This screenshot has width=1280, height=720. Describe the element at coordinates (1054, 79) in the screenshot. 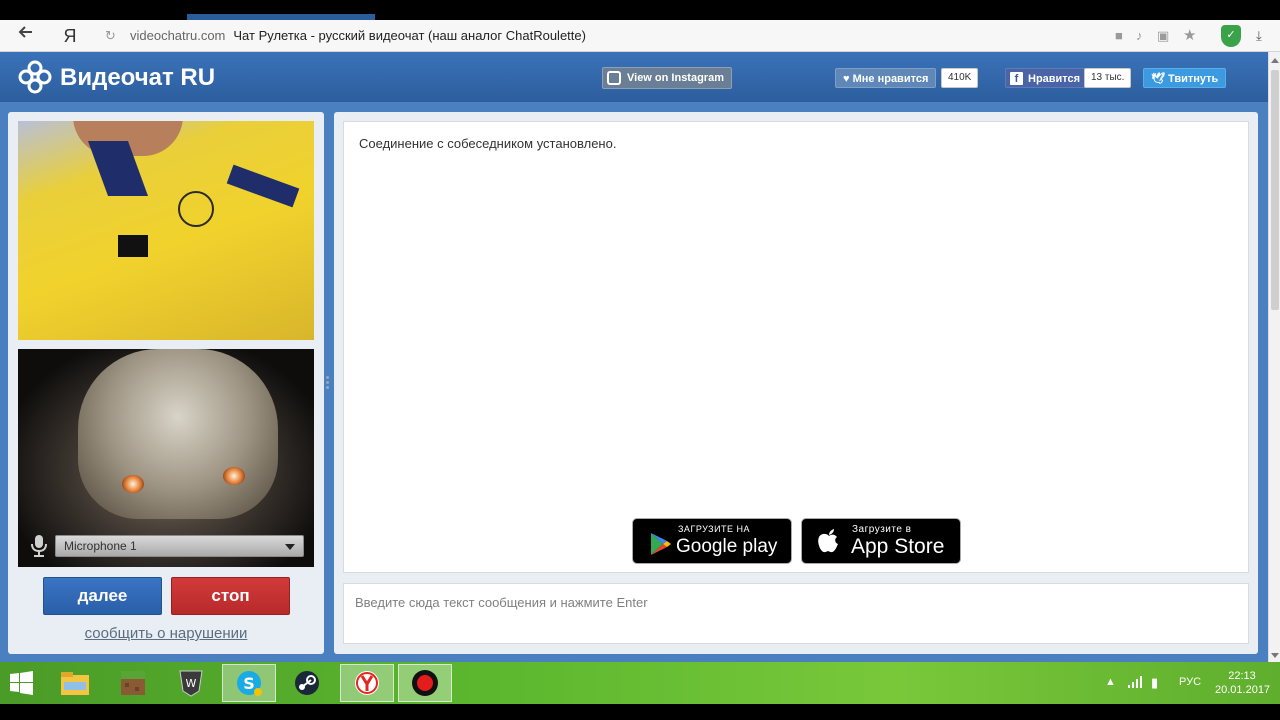

I see `facebook-like-label: Нравится` at that location.